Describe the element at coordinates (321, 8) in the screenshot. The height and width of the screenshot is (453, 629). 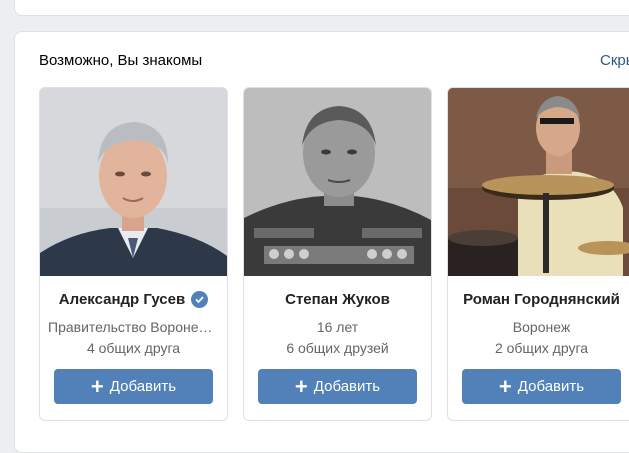
I see `previous-panel` at that location.